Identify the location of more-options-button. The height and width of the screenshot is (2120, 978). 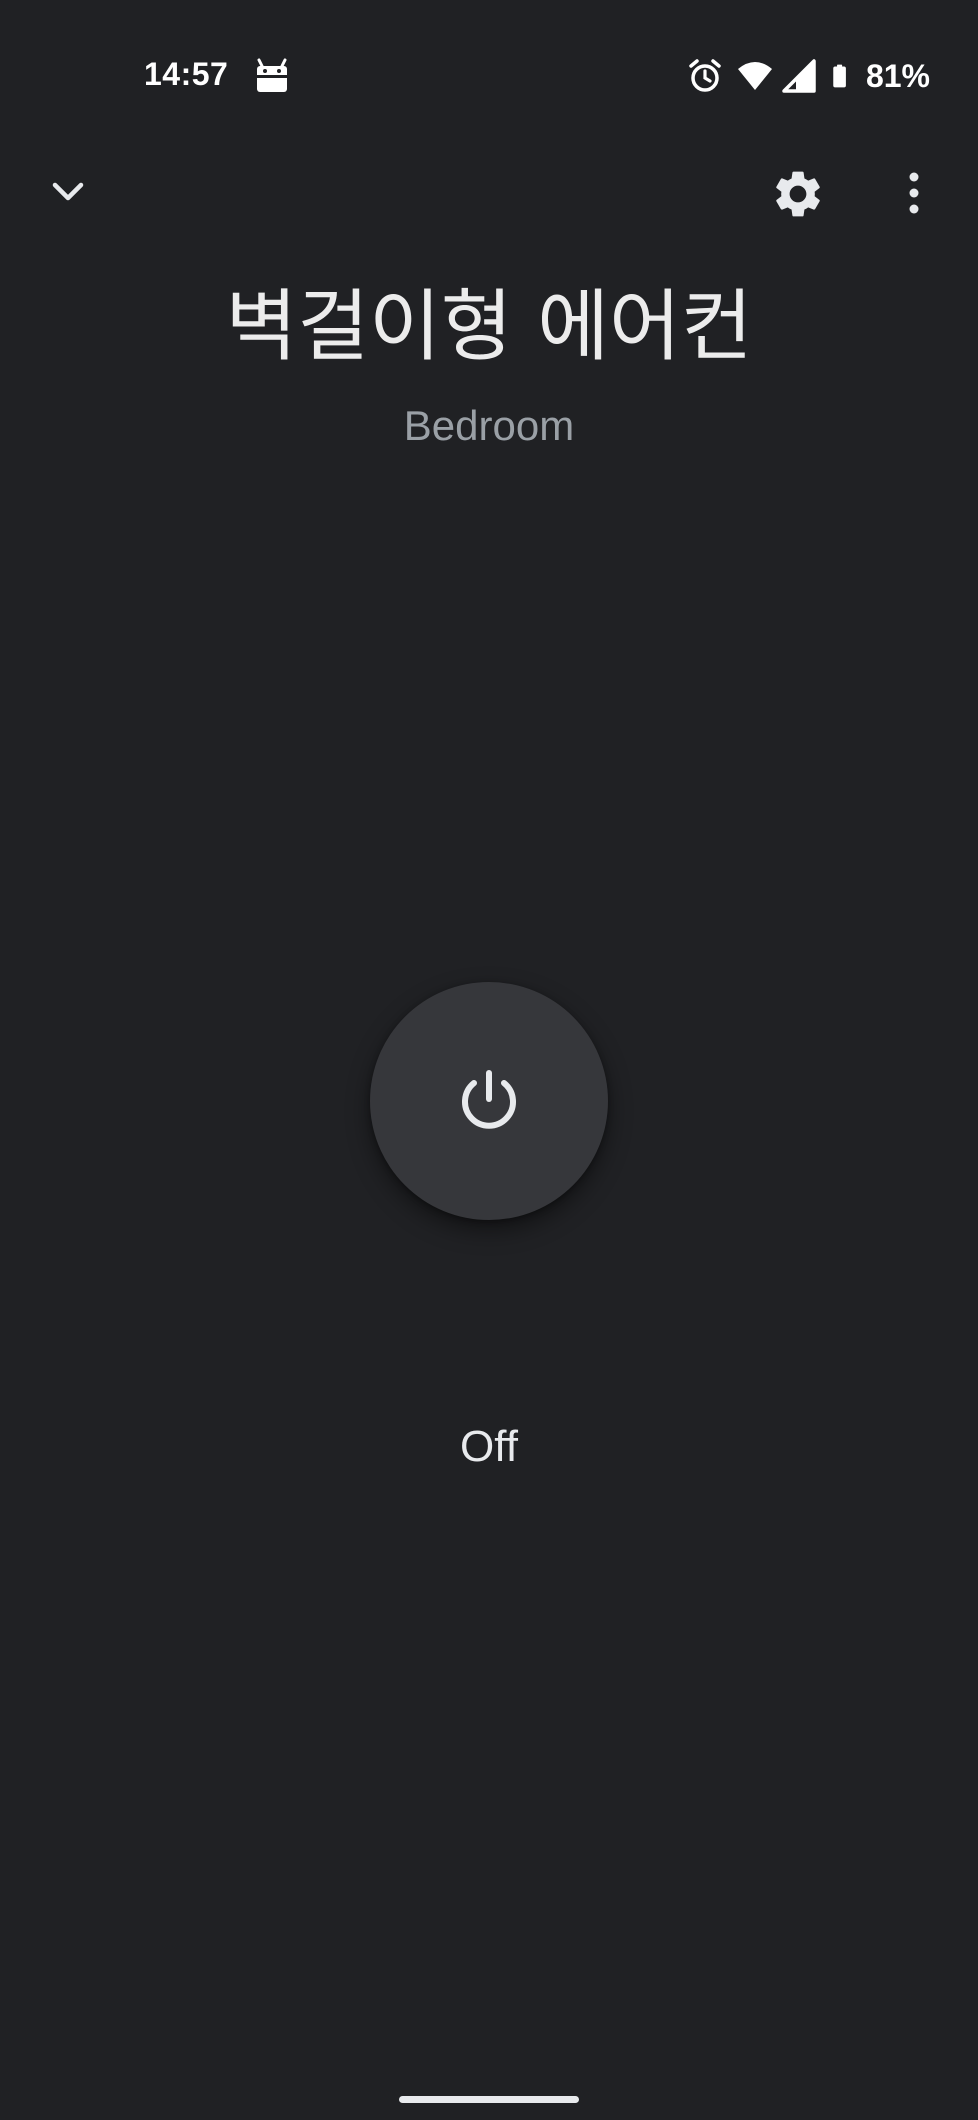
(914, 194).